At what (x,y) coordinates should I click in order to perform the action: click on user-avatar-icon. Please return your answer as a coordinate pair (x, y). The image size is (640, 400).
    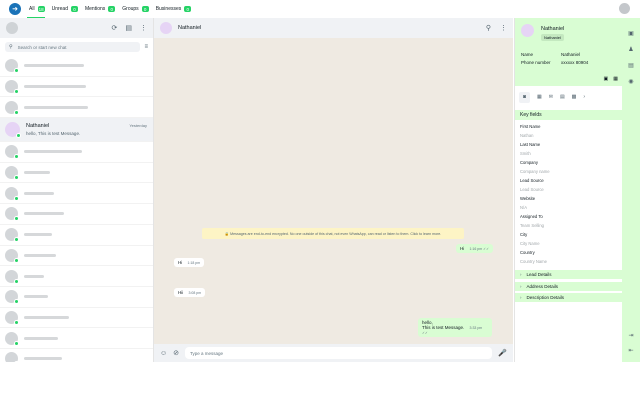
    Looking at the image, I should click on (624, 8).